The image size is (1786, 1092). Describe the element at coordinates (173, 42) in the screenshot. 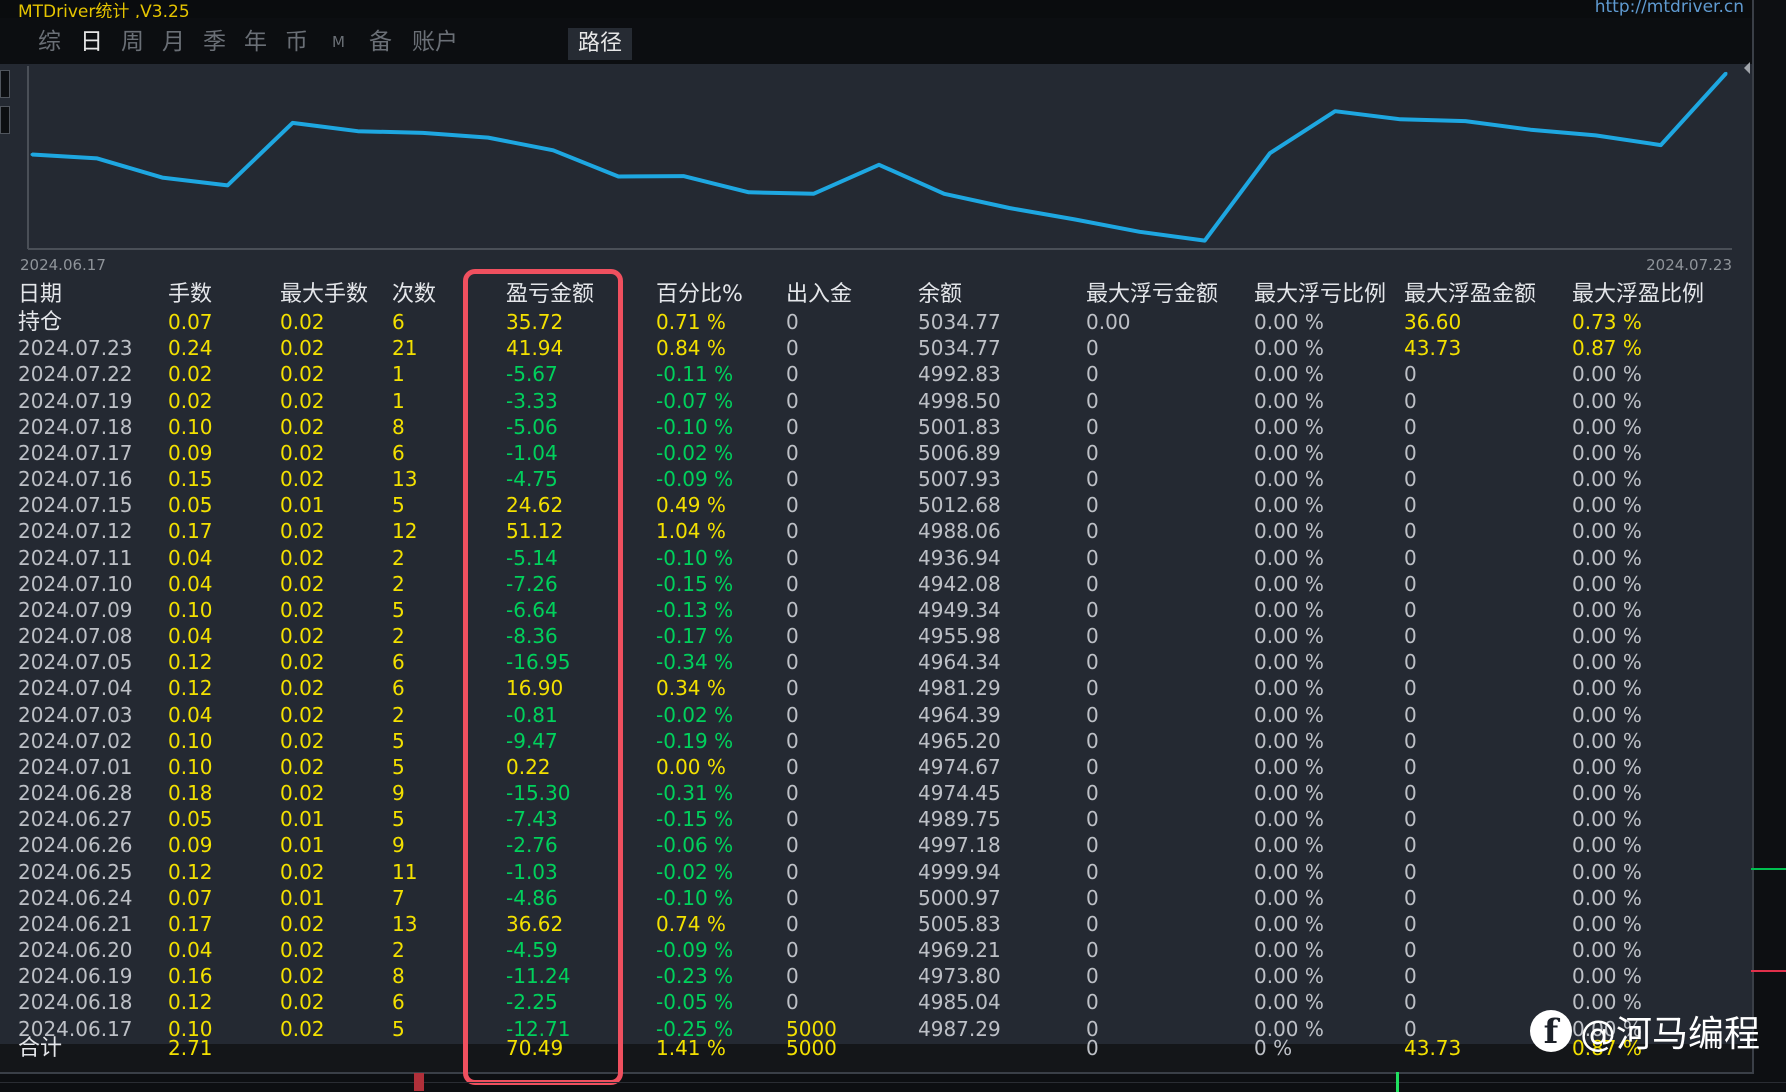

I see `tab-3: 月` at that location.